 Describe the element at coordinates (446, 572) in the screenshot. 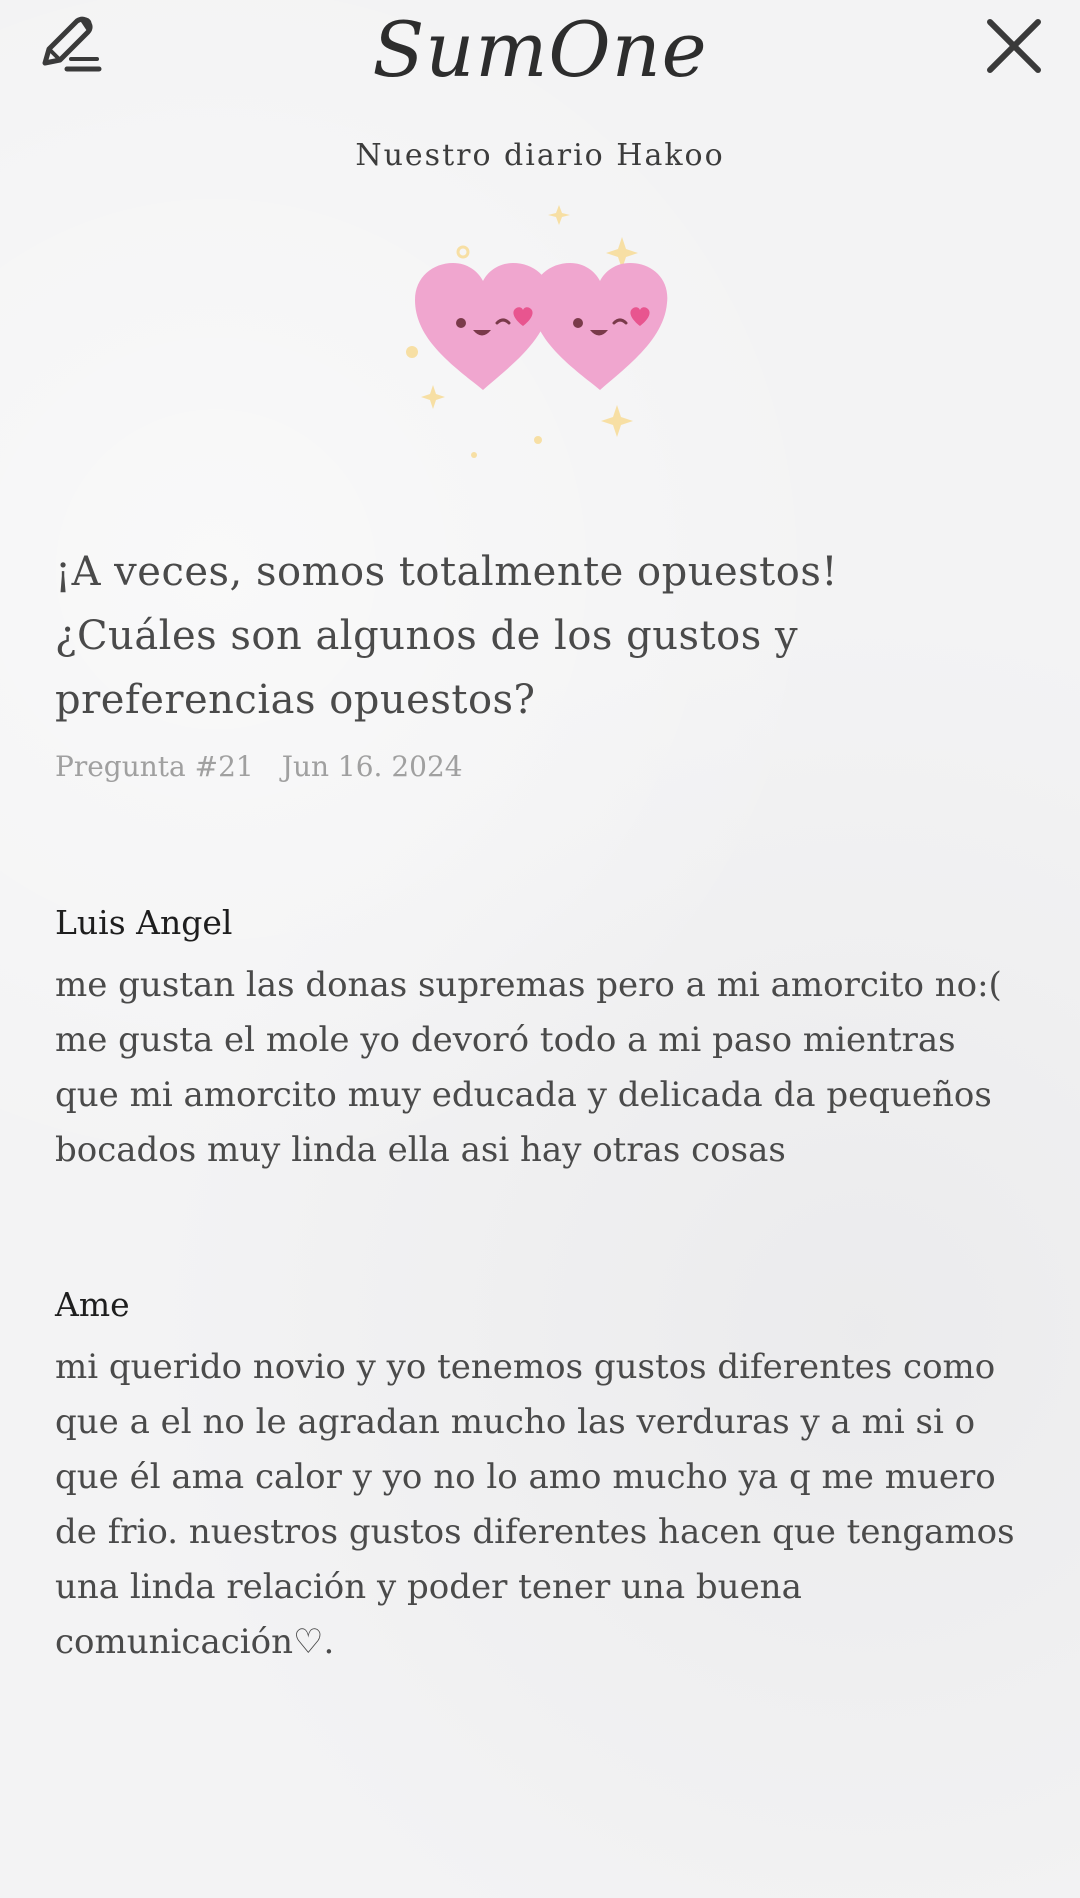

I see `question-line-1: ¡A veces, somos totalmente opuestos!` at that location.